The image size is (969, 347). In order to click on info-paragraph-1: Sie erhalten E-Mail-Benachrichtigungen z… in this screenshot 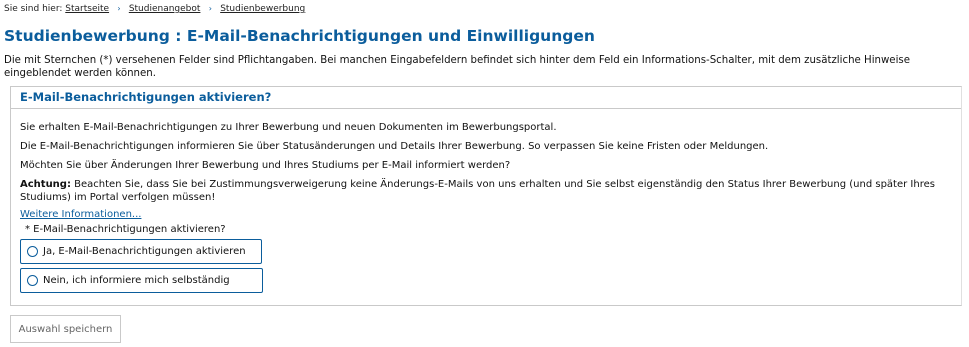, I will do `click(288, 127)`.